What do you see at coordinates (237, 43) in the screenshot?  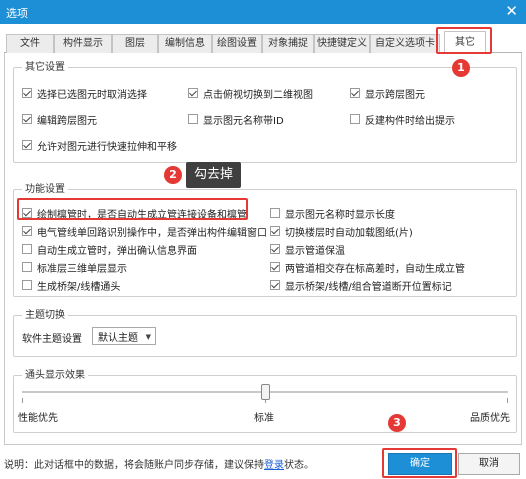 I see `tab-draw-settings: 绘图设置` at bounding box center [237, 43].